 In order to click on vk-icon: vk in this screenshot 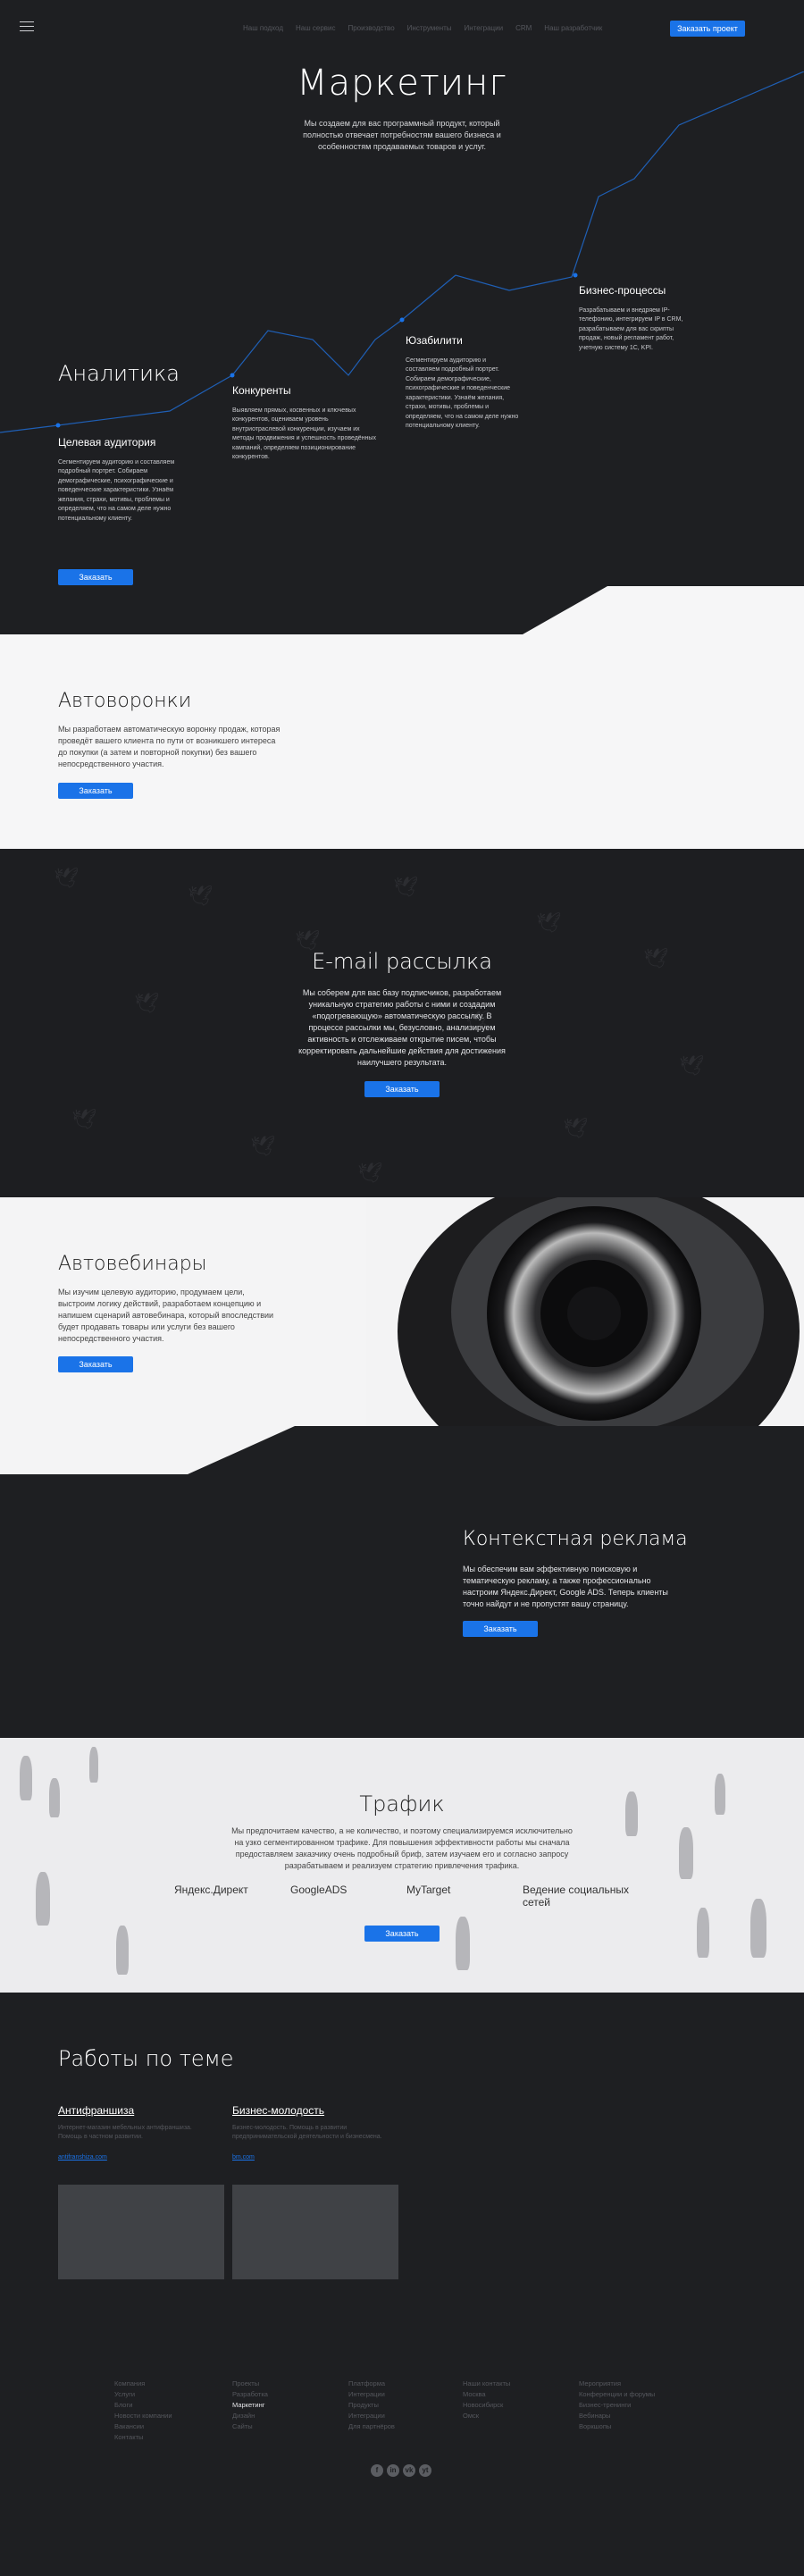, I will do `click(409, 2470)`.